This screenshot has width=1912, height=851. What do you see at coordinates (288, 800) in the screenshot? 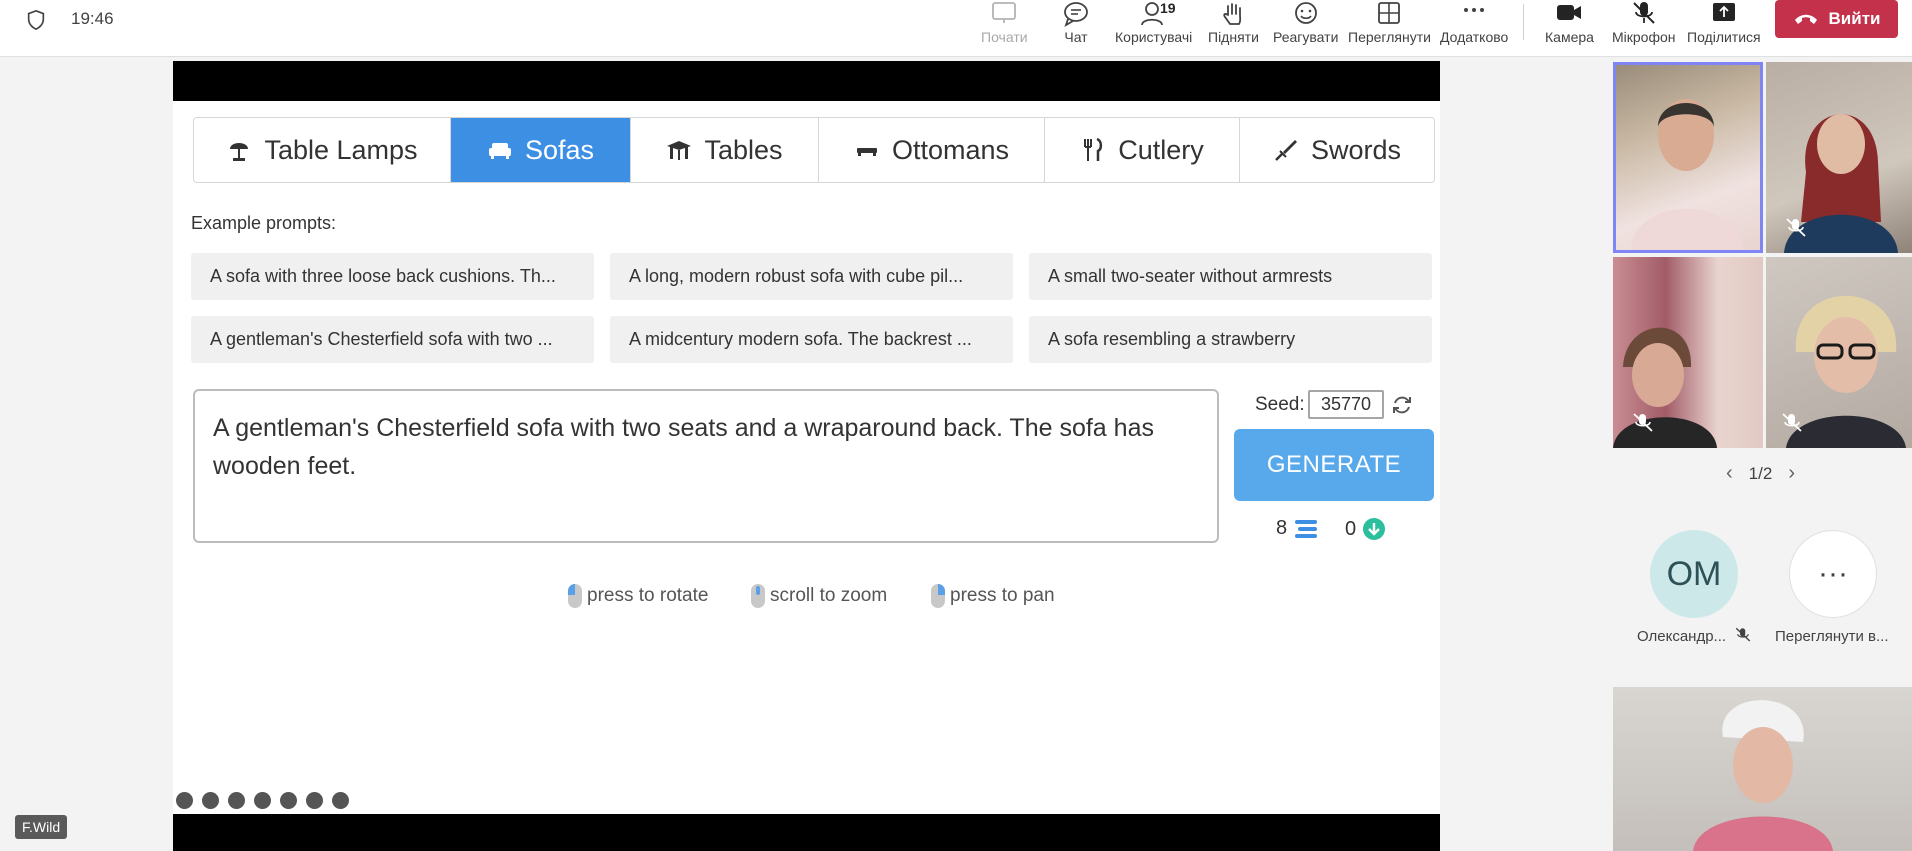
I see `video-off-icon` at bounding box center [288, 800].